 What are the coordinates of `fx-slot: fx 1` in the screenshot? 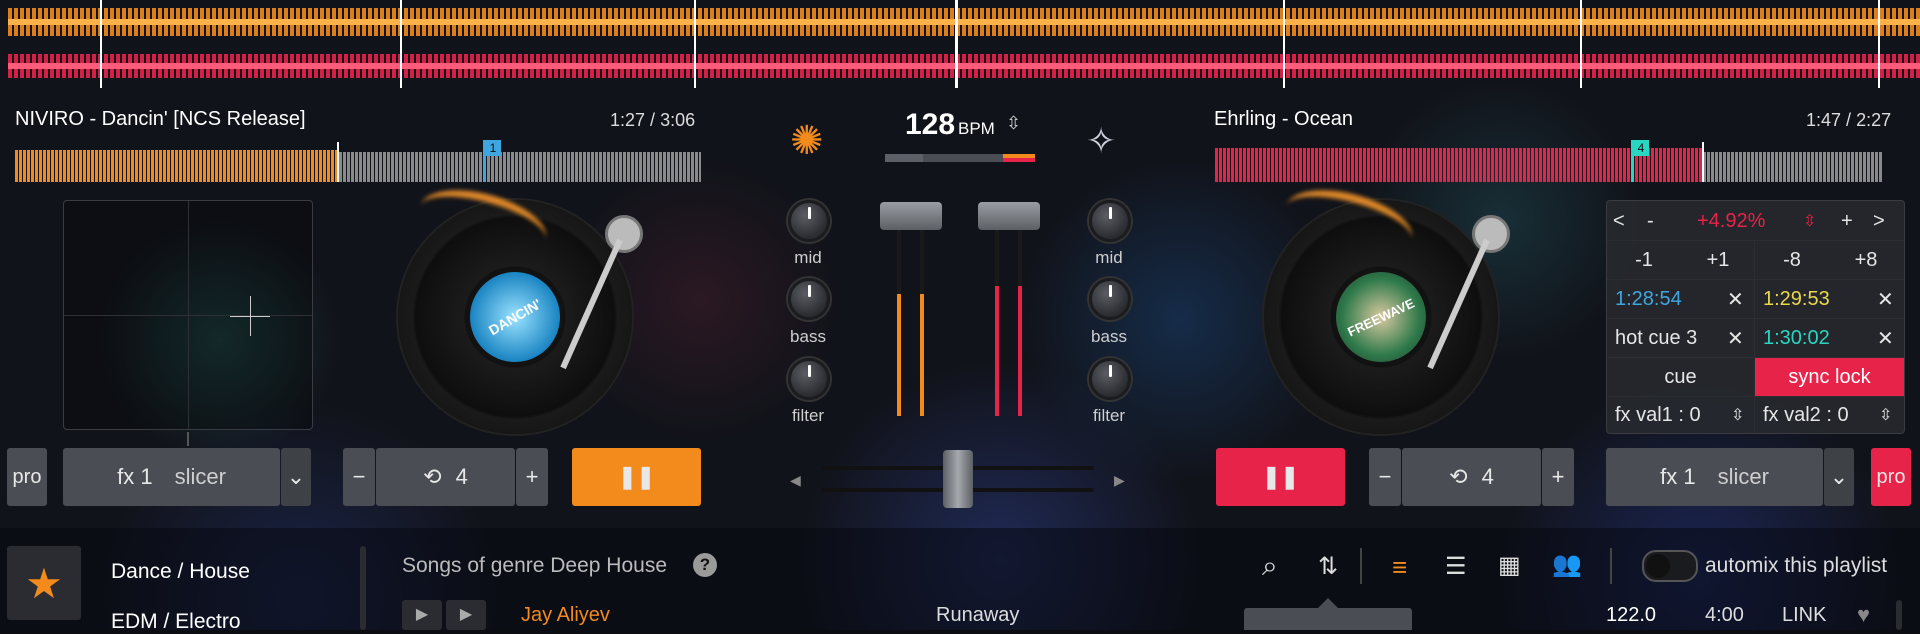 It's located at (135, 476).